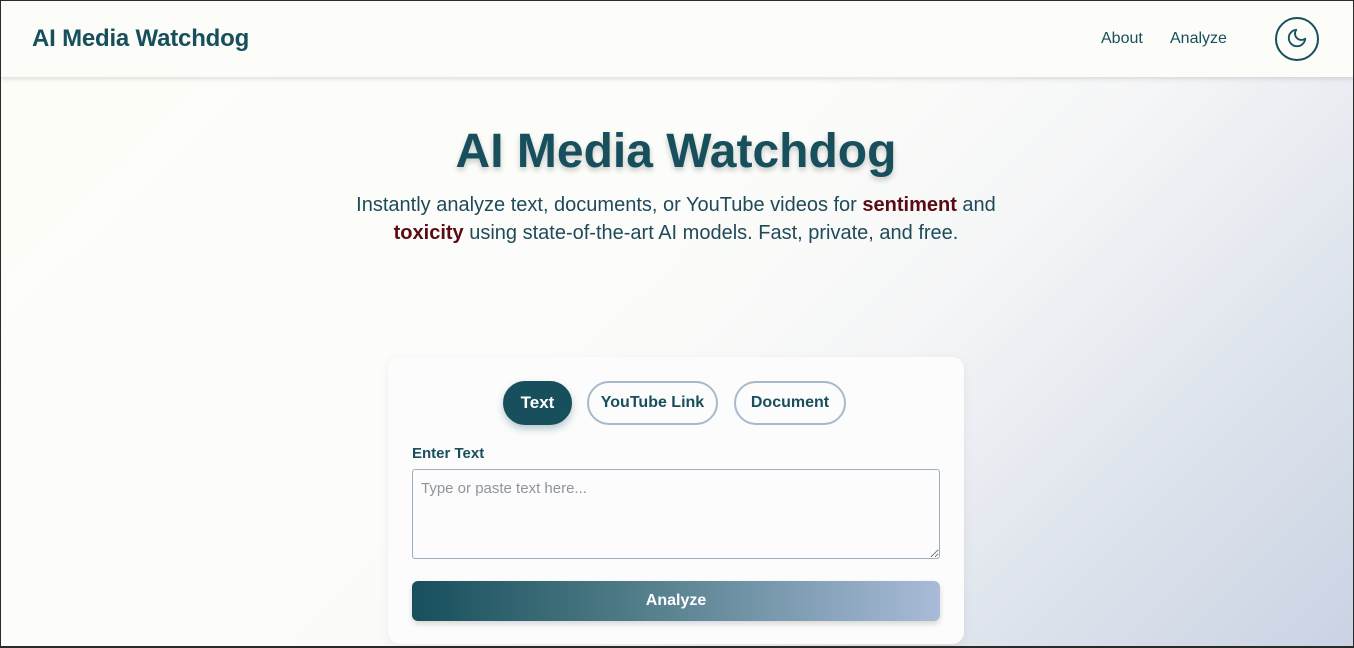  I want to click on moon-icon, so click(1297, 39).